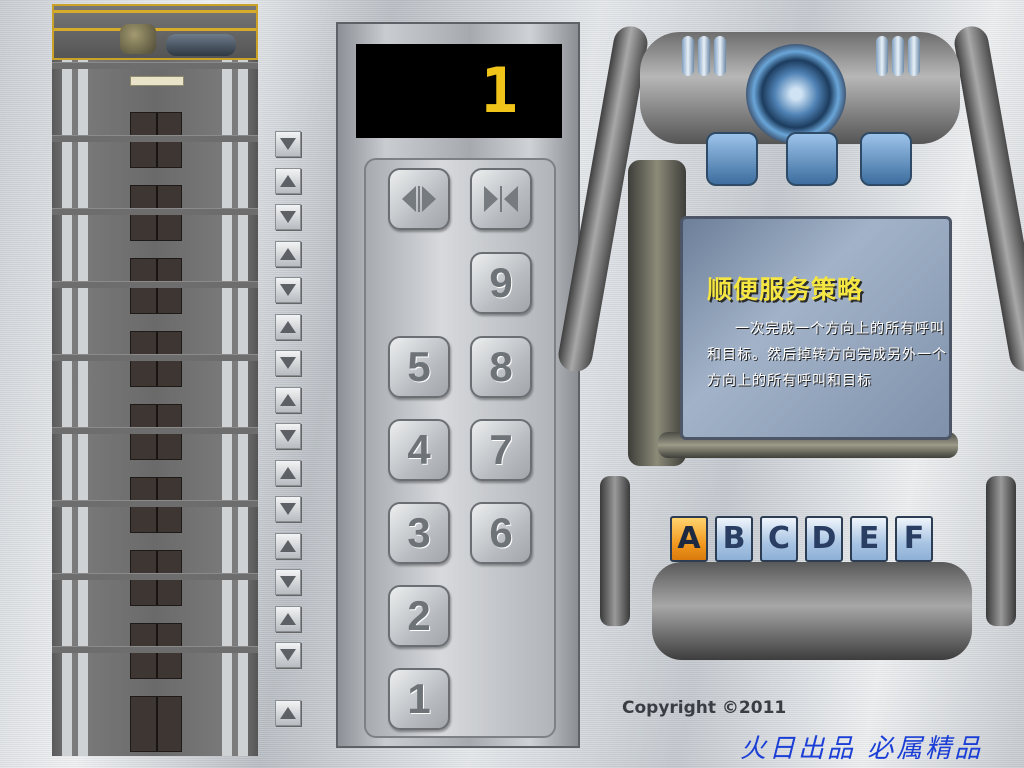 The width and height of the screenshot is (1024, 768). I want to click on strategy-button-c: C, so click(779, 539).